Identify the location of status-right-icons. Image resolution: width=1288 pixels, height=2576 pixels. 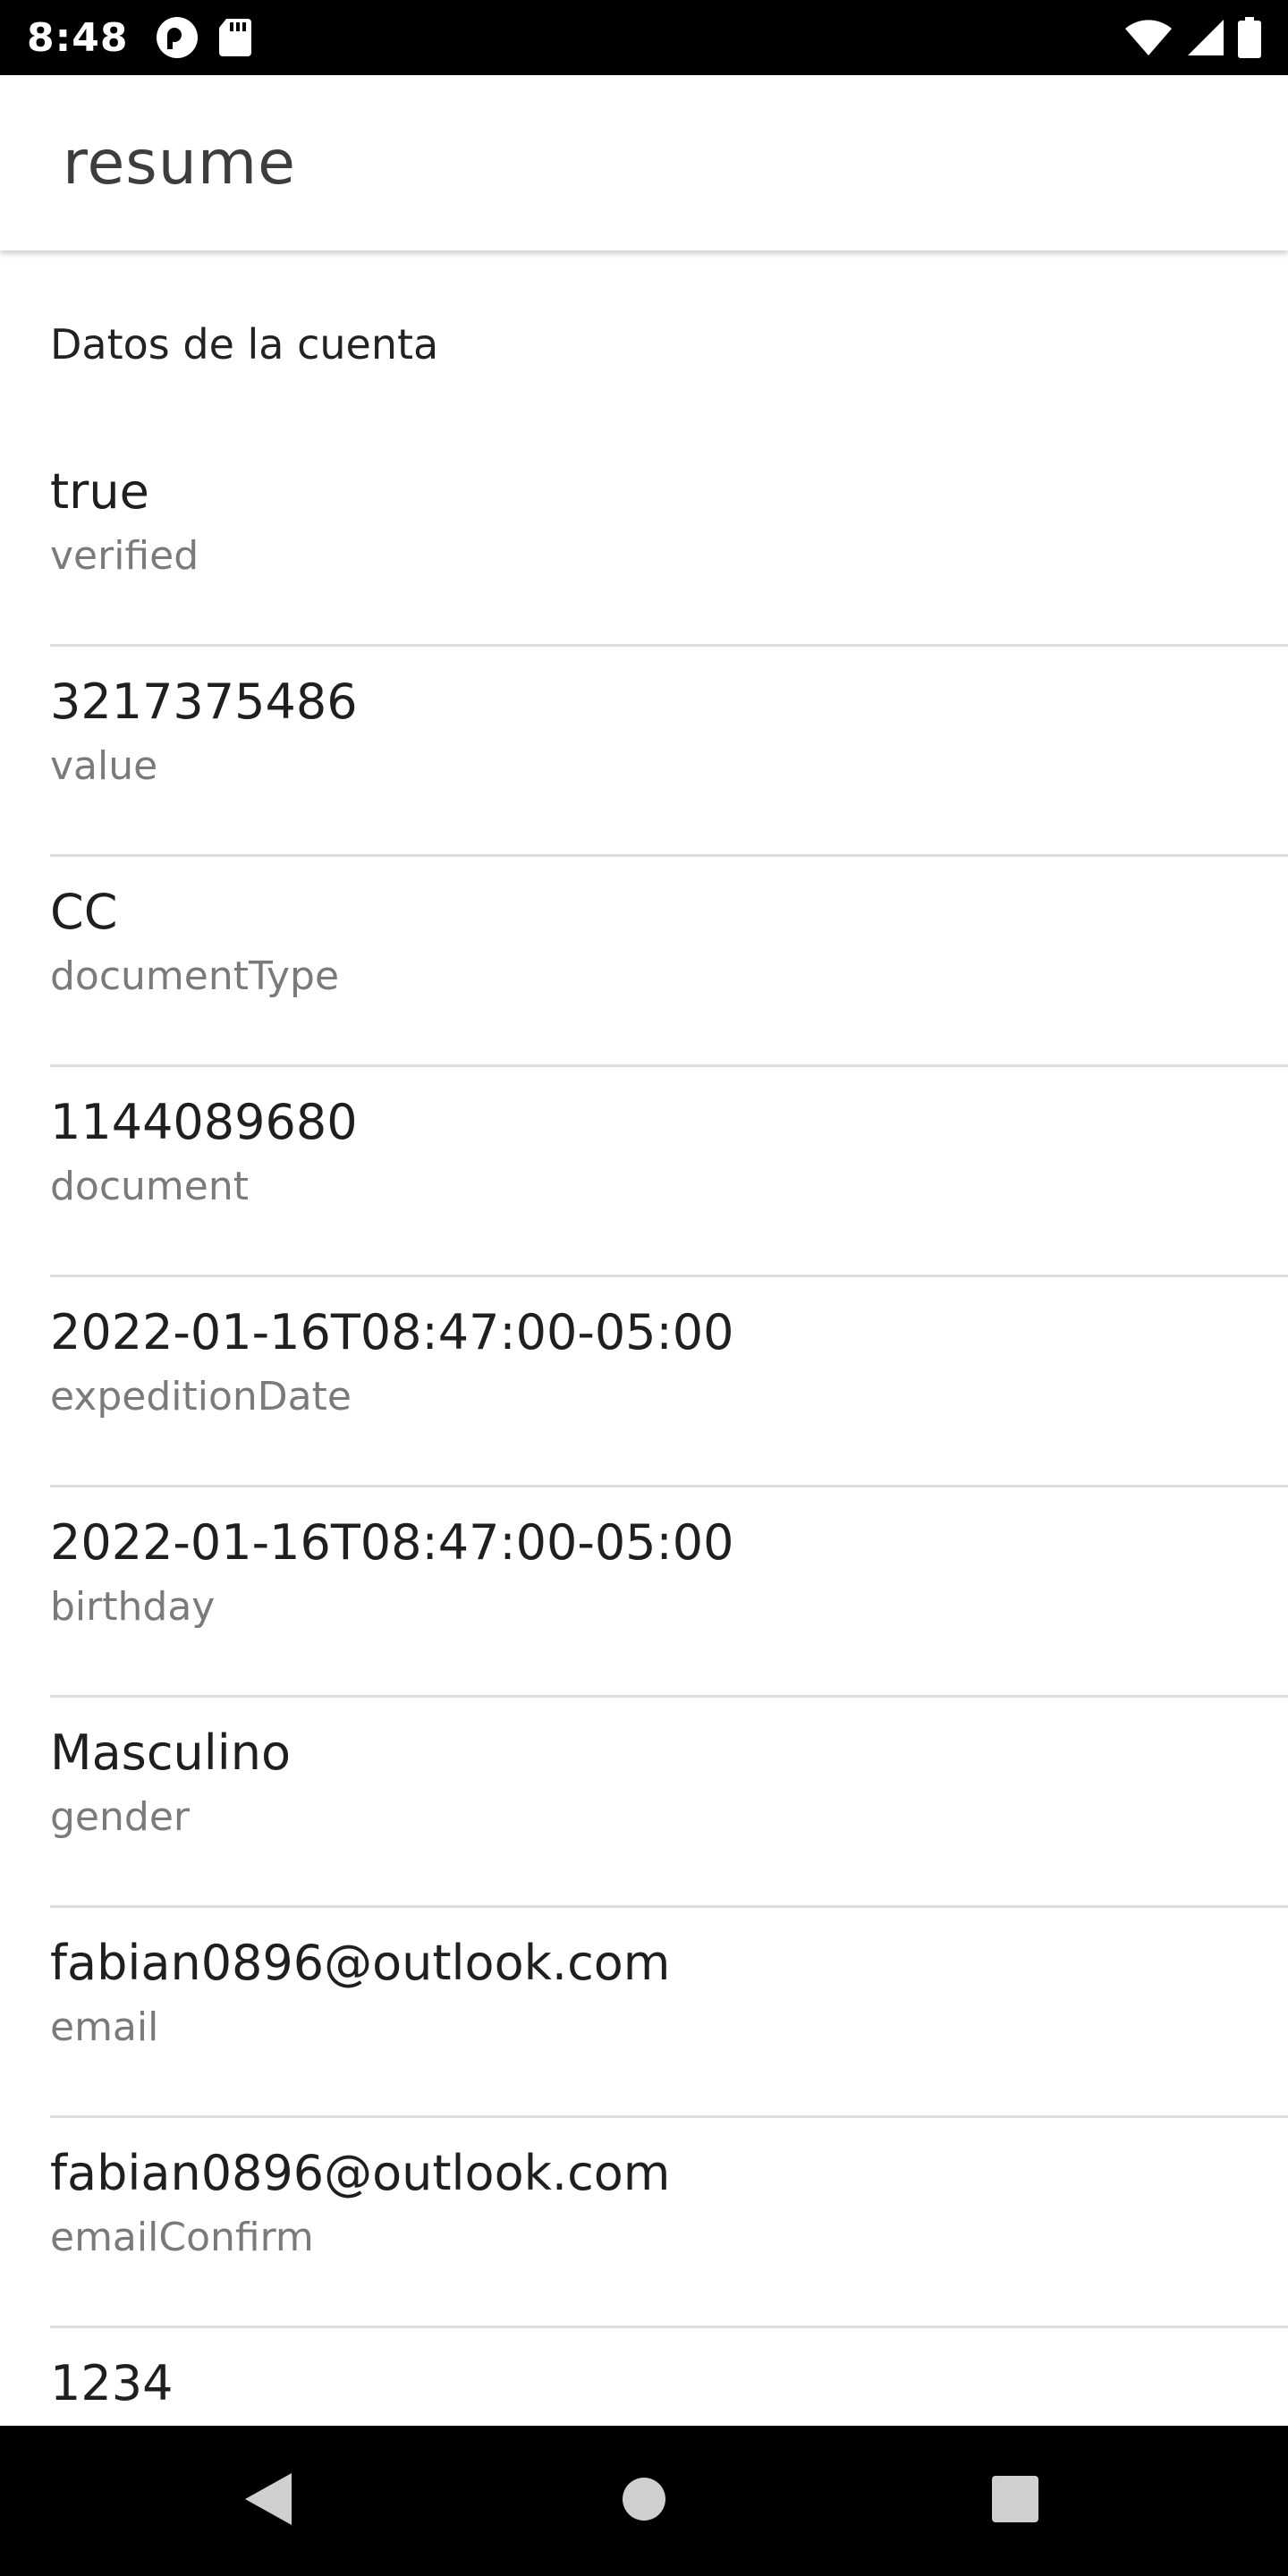
(1192, 37).